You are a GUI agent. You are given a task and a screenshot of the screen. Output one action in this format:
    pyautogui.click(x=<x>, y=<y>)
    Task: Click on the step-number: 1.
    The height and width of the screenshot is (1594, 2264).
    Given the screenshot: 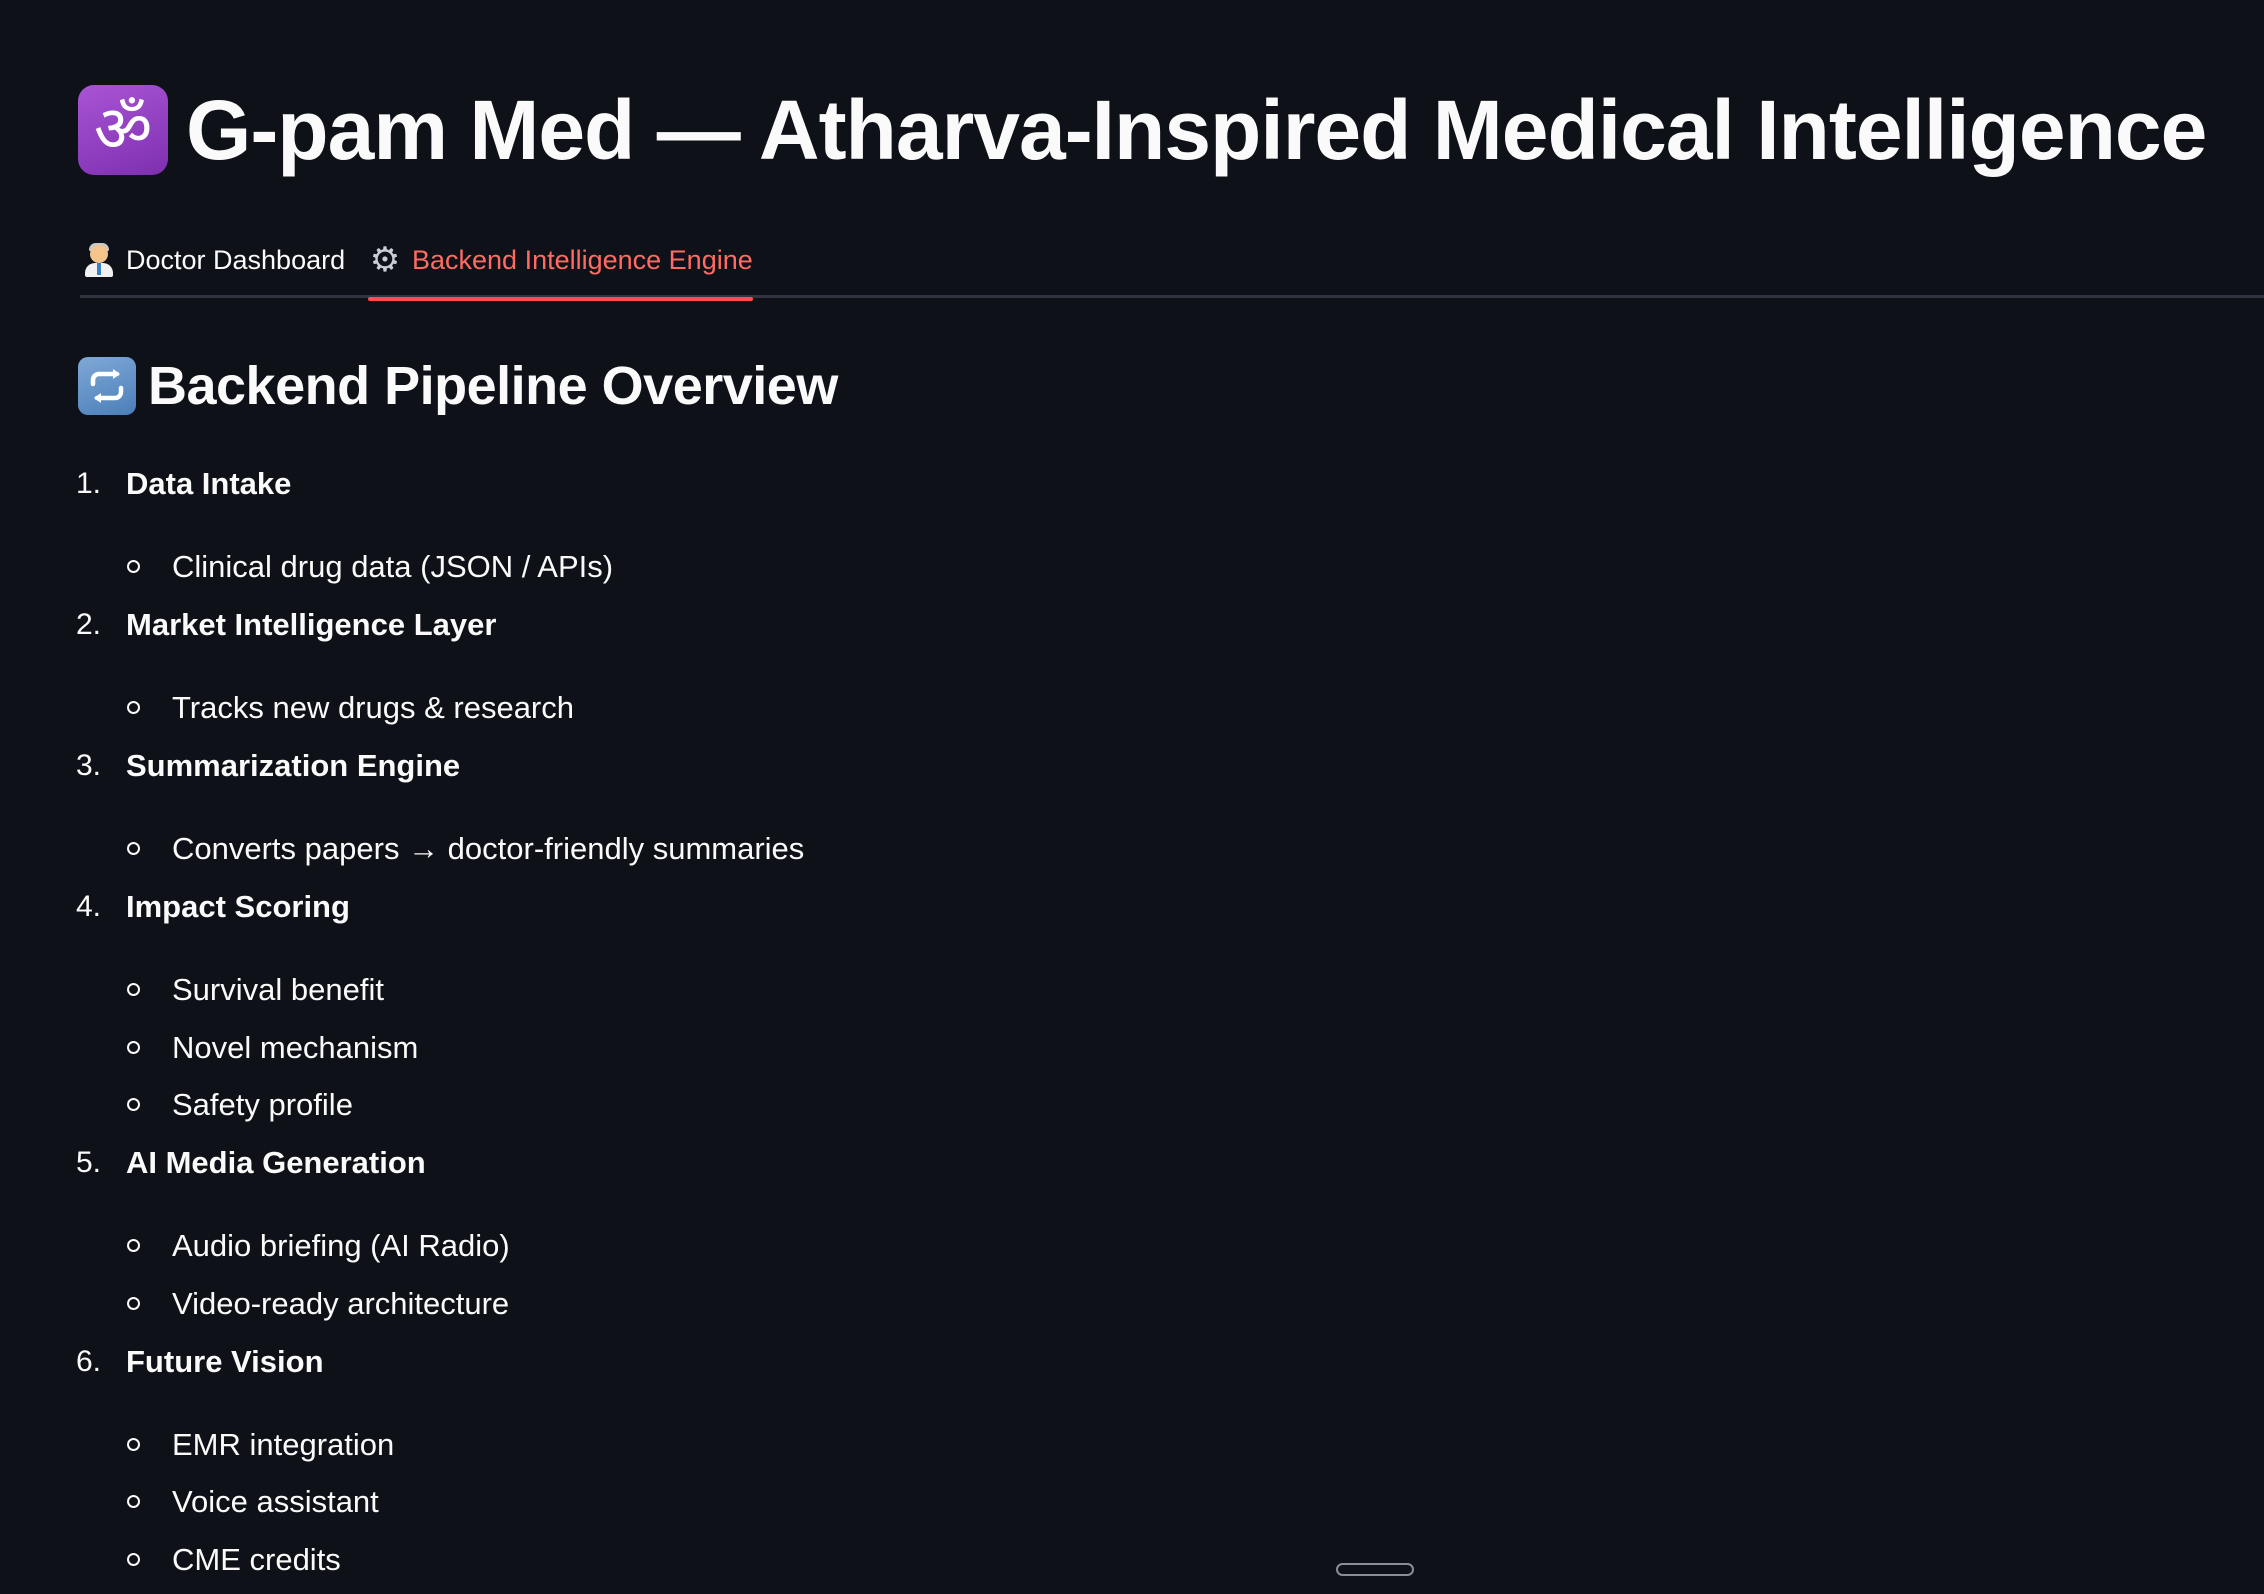 What is the action you would take?
    pyautogui.click(x=89, y=483)
    